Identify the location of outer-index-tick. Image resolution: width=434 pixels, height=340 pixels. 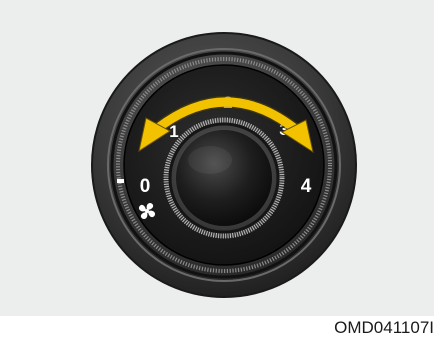
(120, 181).